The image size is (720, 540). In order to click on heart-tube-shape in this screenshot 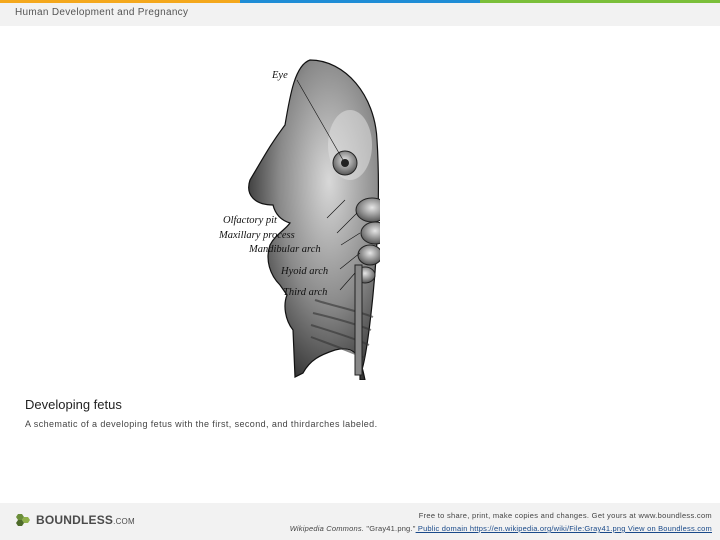, I will do `click(358, 320)`.